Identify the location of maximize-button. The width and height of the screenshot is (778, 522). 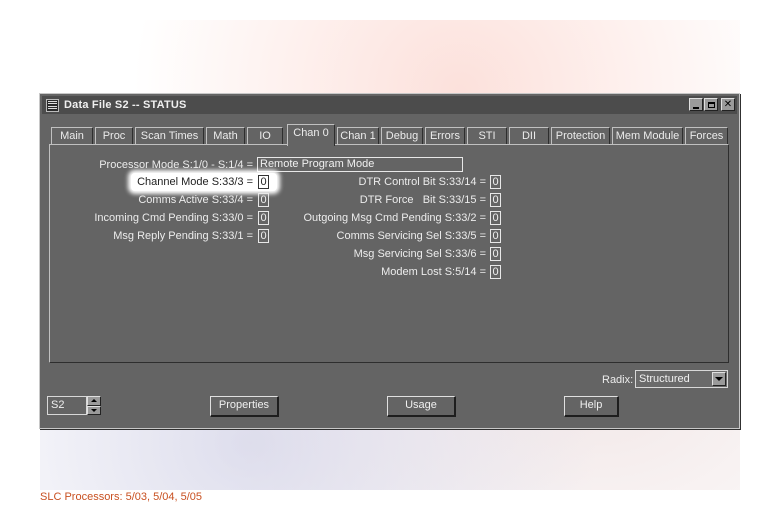
(711, 104).